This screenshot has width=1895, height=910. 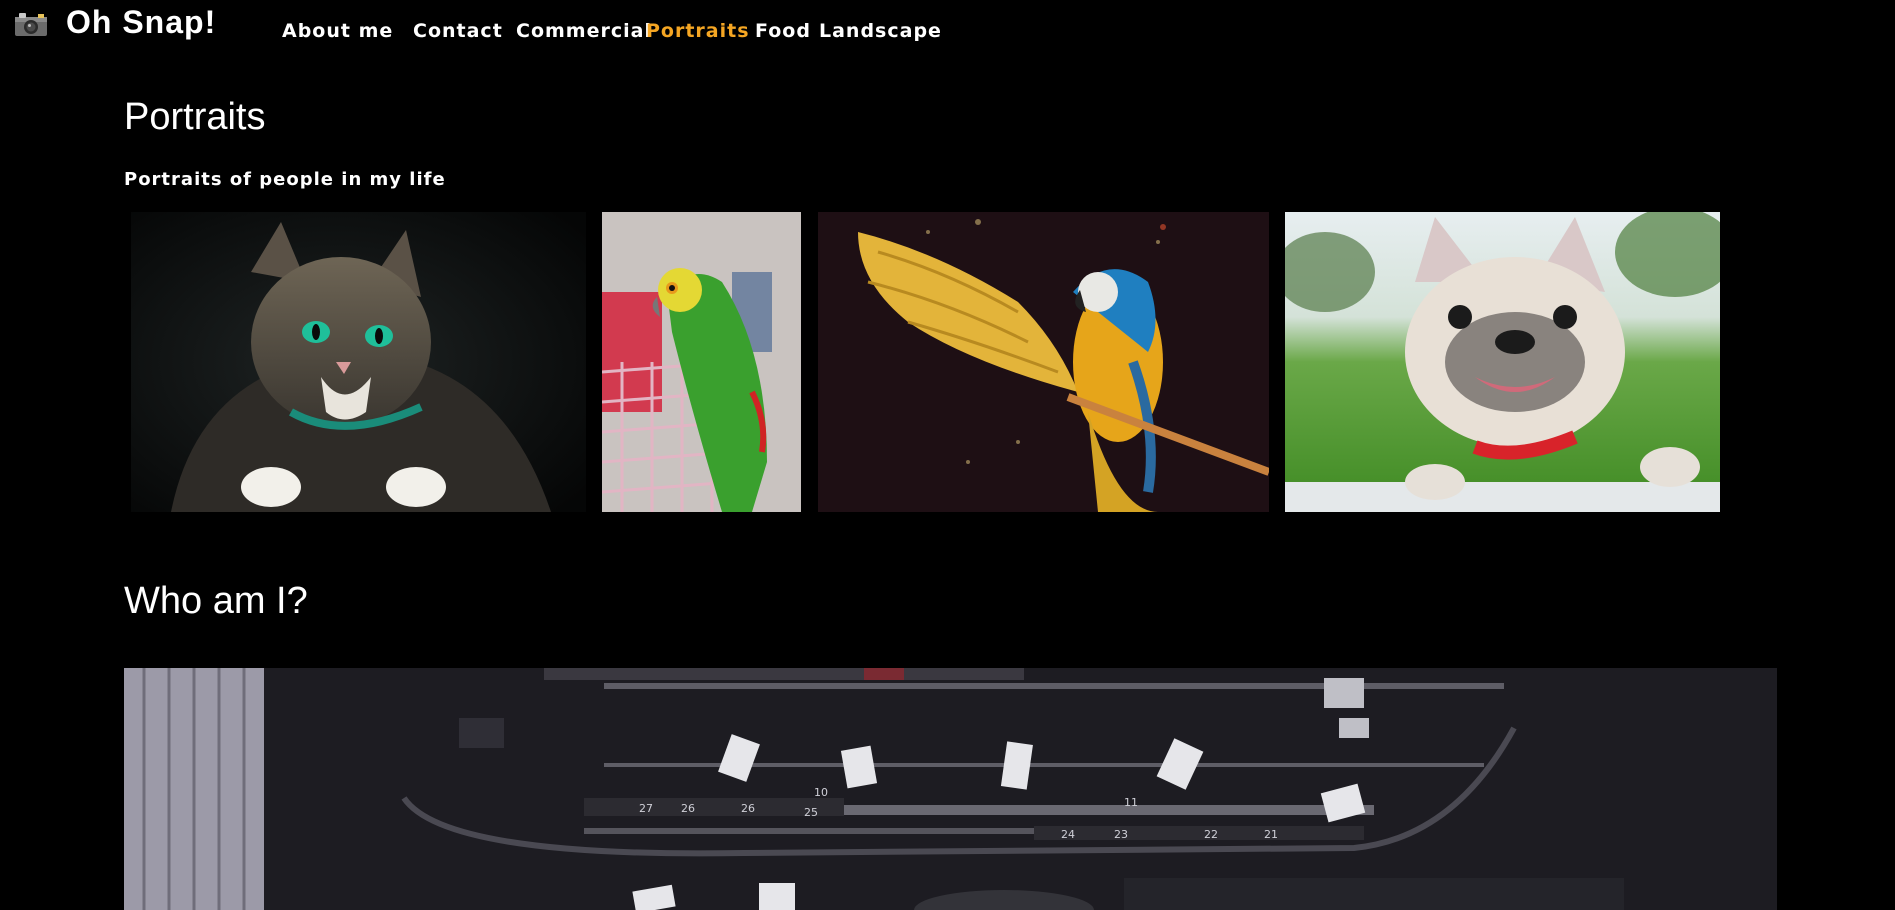 What do you see at coordinates (1131, 802) in the screenshot?
I see `hero-number: 11` at bounding box center [1131, 802].